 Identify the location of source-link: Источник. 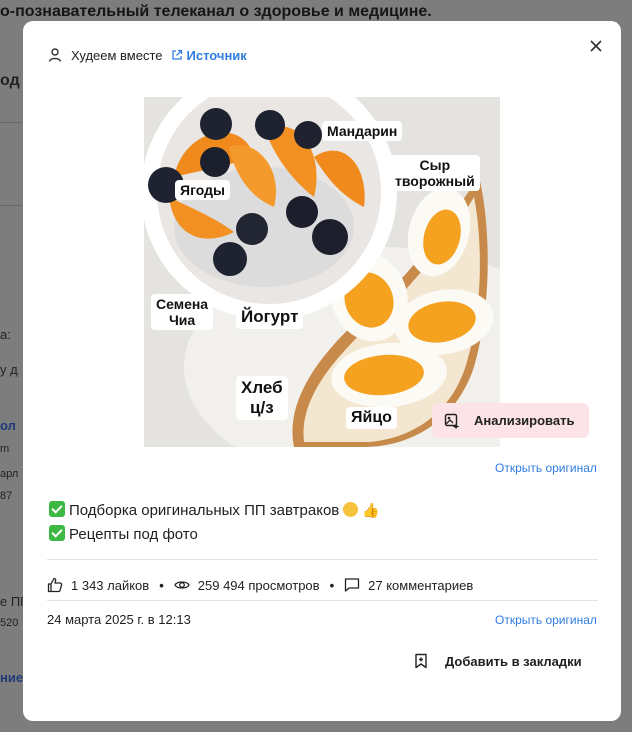
(217, 55).